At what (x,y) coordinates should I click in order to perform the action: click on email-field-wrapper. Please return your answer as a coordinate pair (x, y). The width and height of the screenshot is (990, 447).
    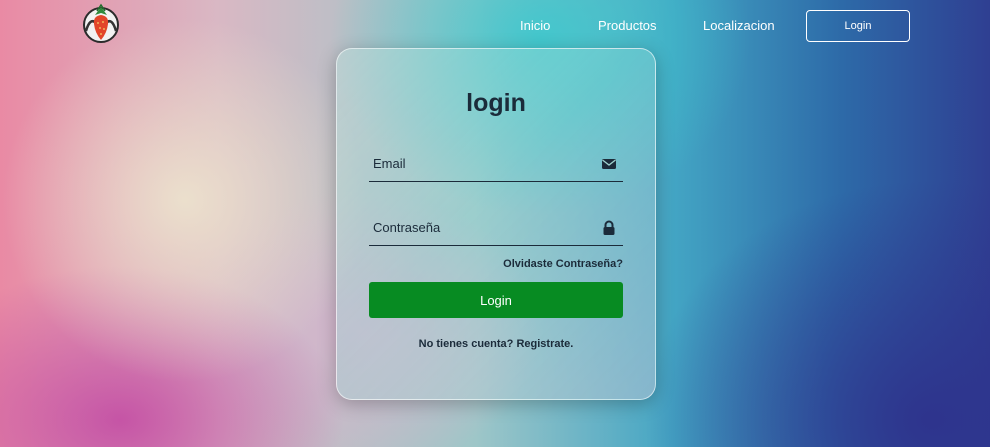
    Looking at the image, I should click on (496, 164).